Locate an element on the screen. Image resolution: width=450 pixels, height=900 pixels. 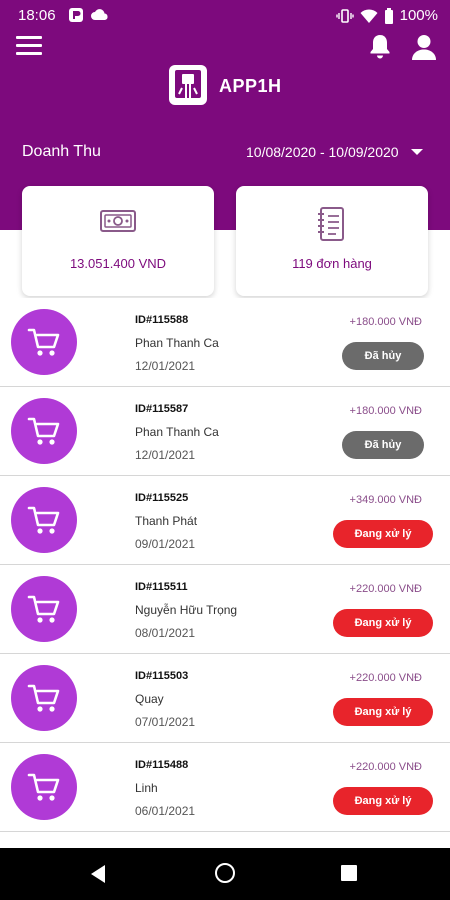
back-icon is located at coordinates (98, 874).